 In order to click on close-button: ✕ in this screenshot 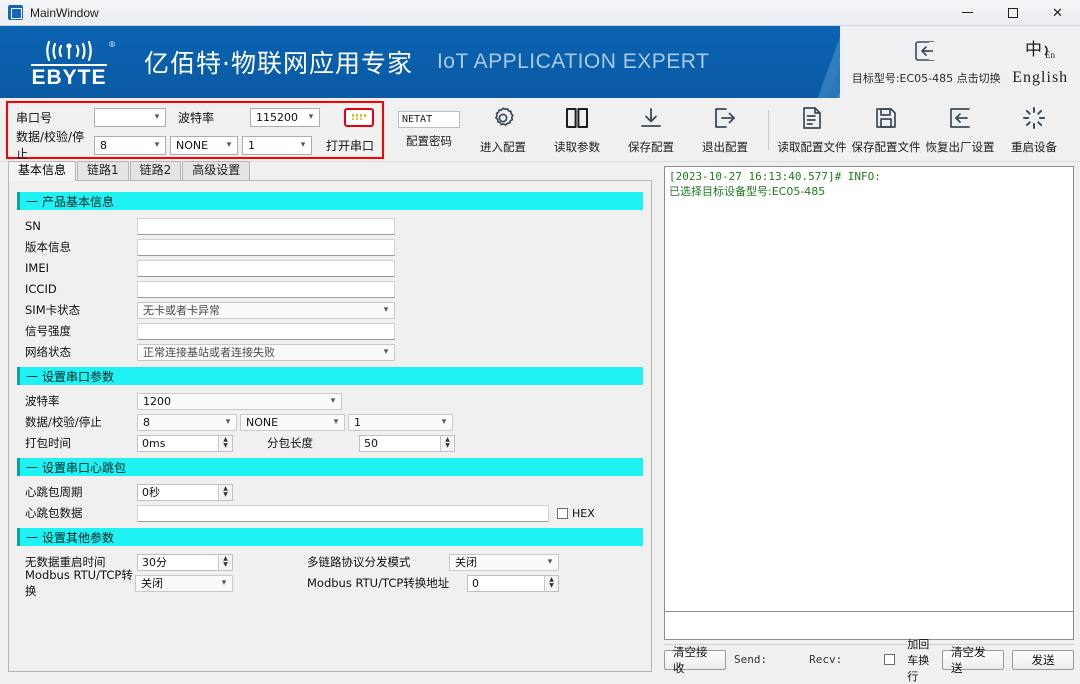, I will do `click(1057, 13)`.